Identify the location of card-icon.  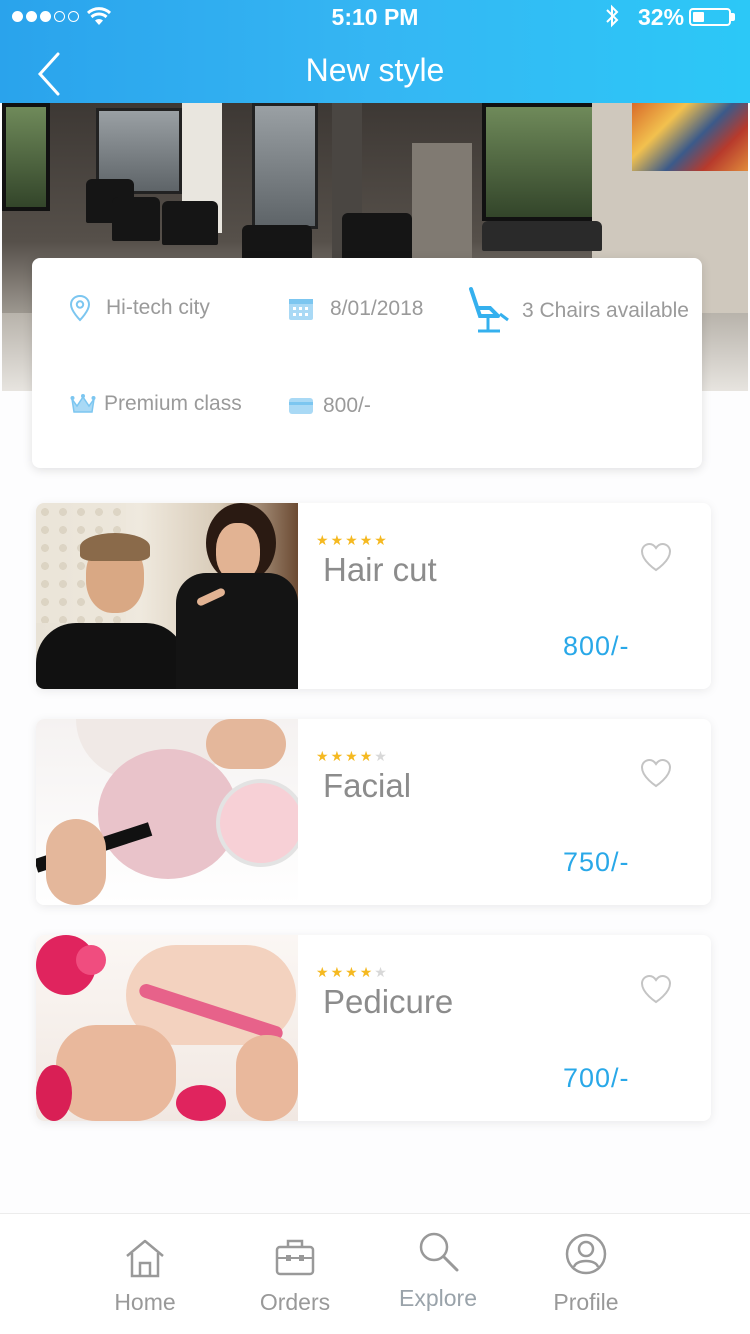
(301, 406).